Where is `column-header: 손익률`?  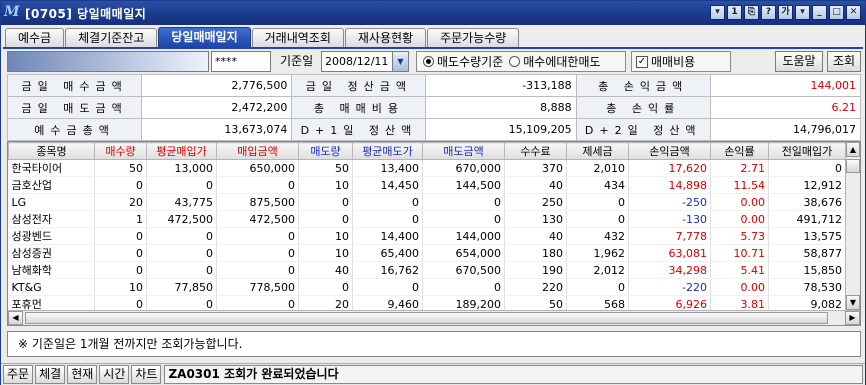 column-header: 손익률 is located at coordinates (739, 151).